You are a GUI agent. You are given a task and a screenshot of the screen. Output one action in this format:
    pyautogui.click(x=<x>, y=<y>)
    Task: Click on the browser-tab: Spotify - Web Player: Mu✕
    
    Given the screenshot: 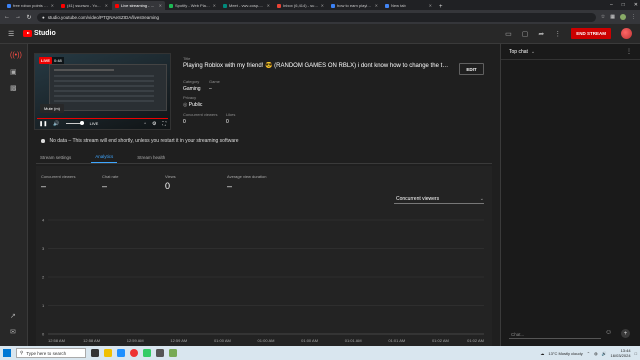 What is the action you would take?
    pyautogui.click(x=192, y=5)
    